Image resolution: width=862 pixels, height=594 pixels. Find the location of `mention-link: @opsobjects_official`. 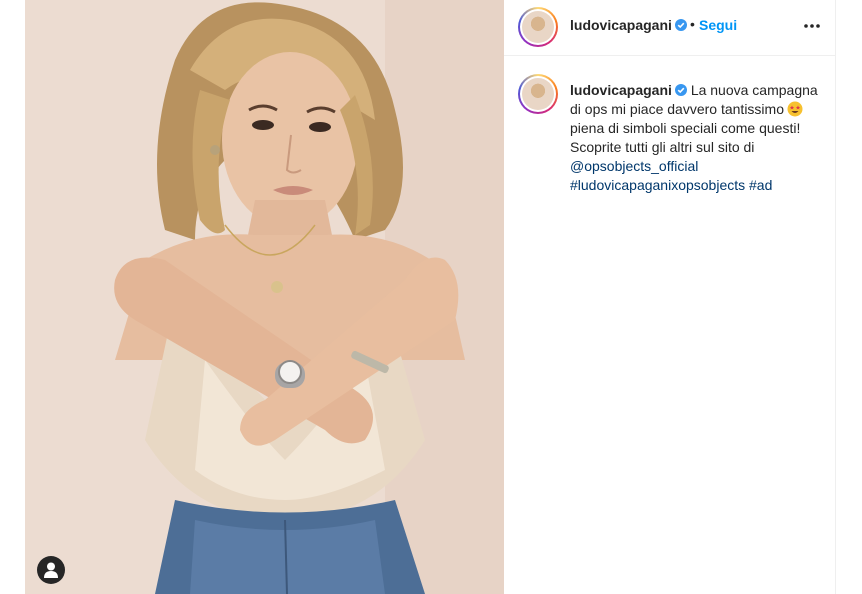

mention-link: @opsobjects_official is located at coordinates (634, 166).